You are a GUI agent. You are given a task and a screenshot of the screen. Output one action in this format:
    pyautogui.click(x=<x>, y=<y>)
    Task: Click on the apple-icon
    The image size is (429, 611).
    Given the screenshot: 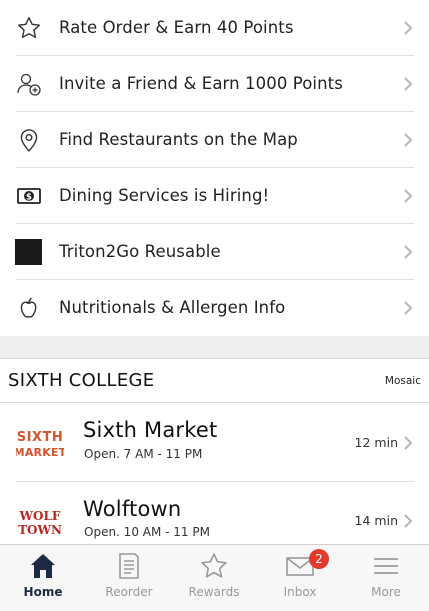 What is the action you would take?
    pyautogui.click(x=29, y=308)
    